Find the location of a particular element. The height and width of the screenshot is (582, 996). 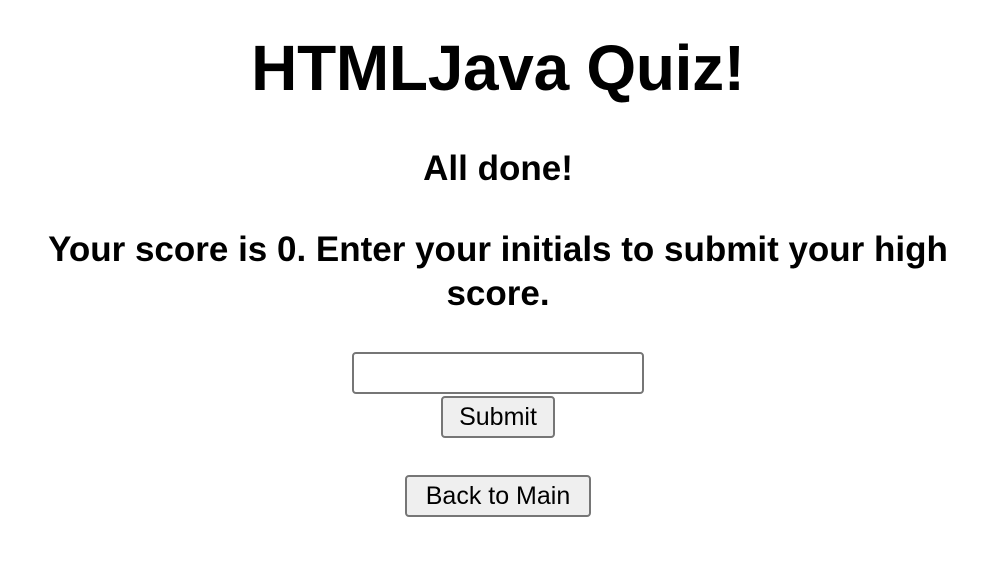

back-to-main-button: Back to Main is located at coordinates (498, 496).